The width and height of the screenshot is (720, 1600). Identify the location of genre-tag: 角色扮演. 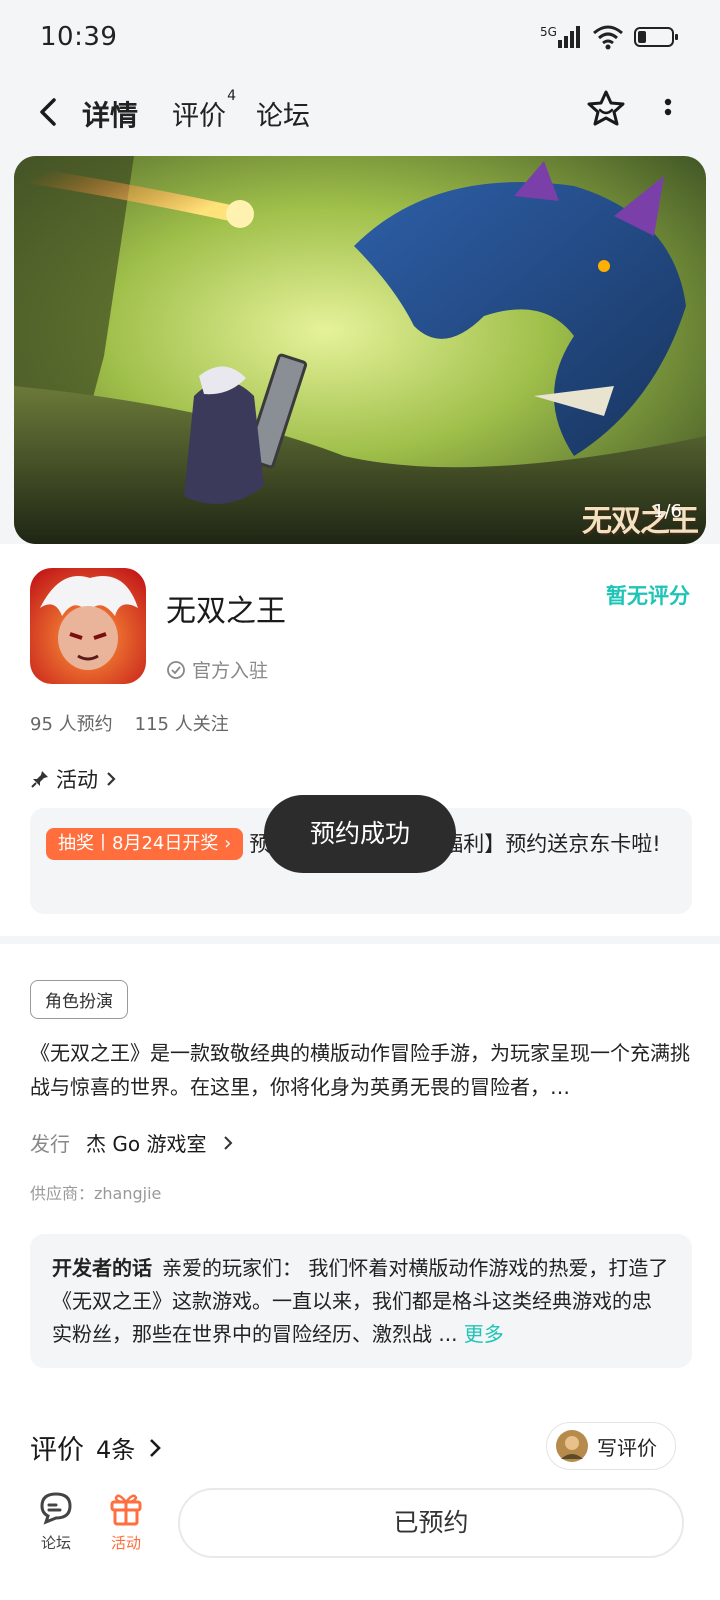
(79, 999).